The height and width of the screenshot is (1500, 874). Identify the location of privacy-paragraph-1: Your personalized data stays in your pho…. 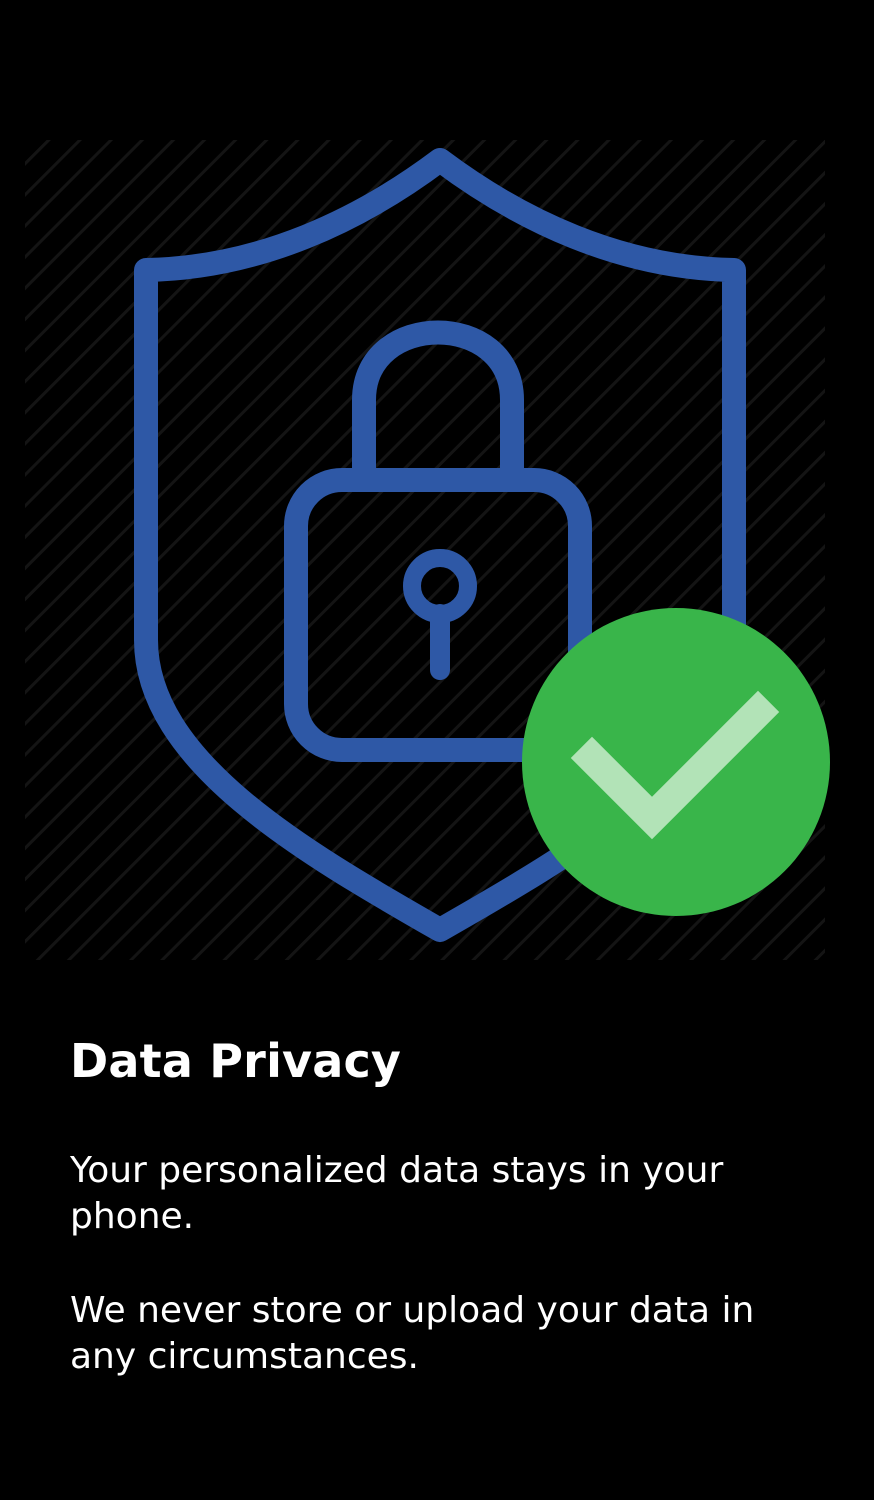
(397, 1193).